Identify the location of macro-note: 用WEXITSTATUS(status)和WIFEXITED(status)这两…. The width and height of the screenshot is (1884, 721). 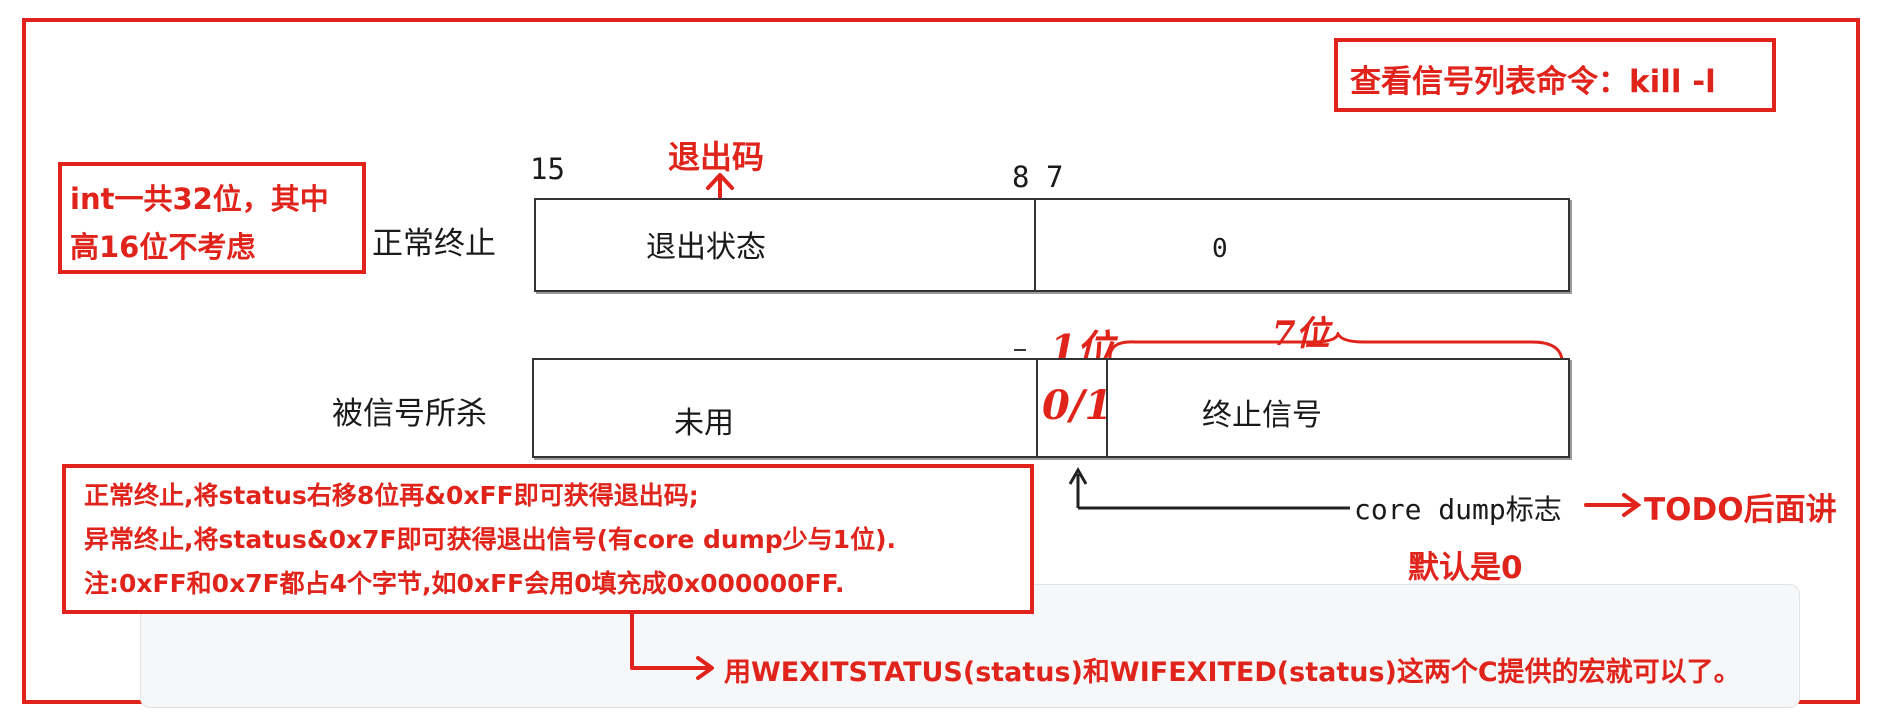
(1232, 672).